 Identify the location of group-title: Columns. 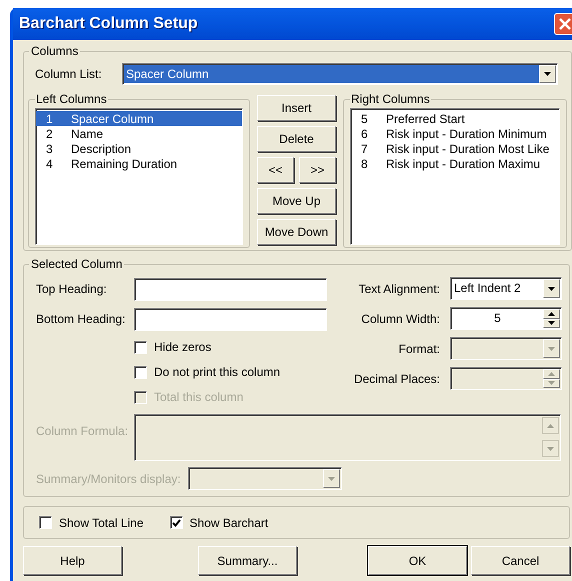
(55, 51).